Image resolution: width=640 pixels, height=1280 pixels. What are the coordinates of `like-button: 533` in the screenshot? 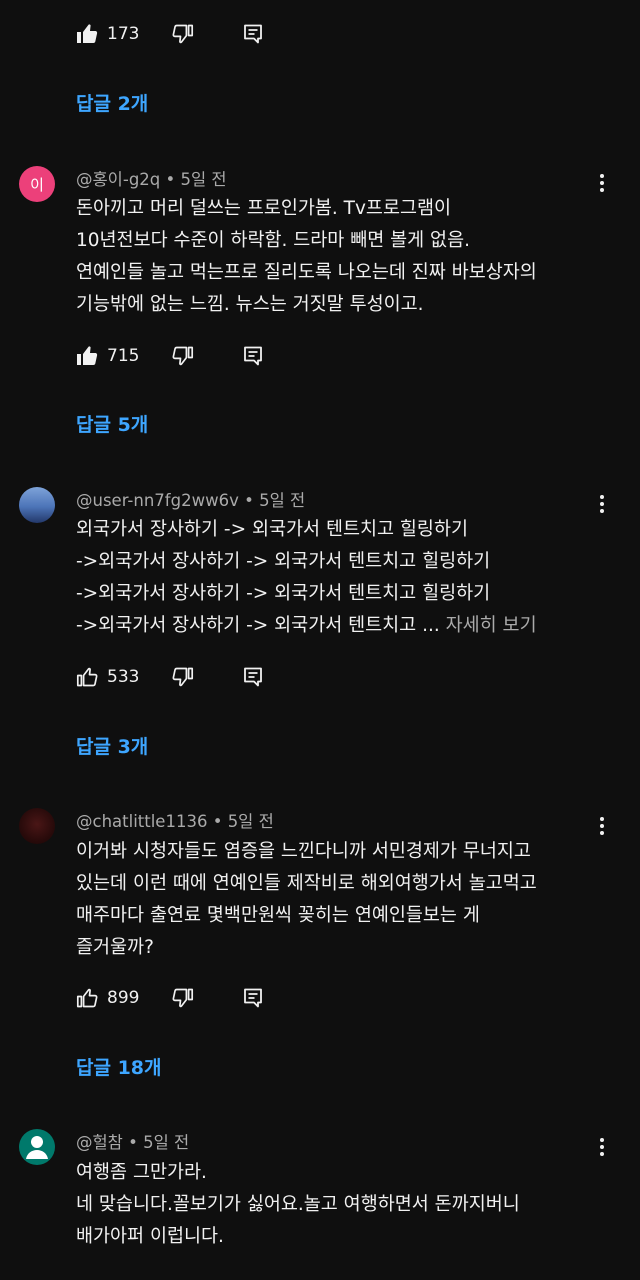 It's located at (121, 677).